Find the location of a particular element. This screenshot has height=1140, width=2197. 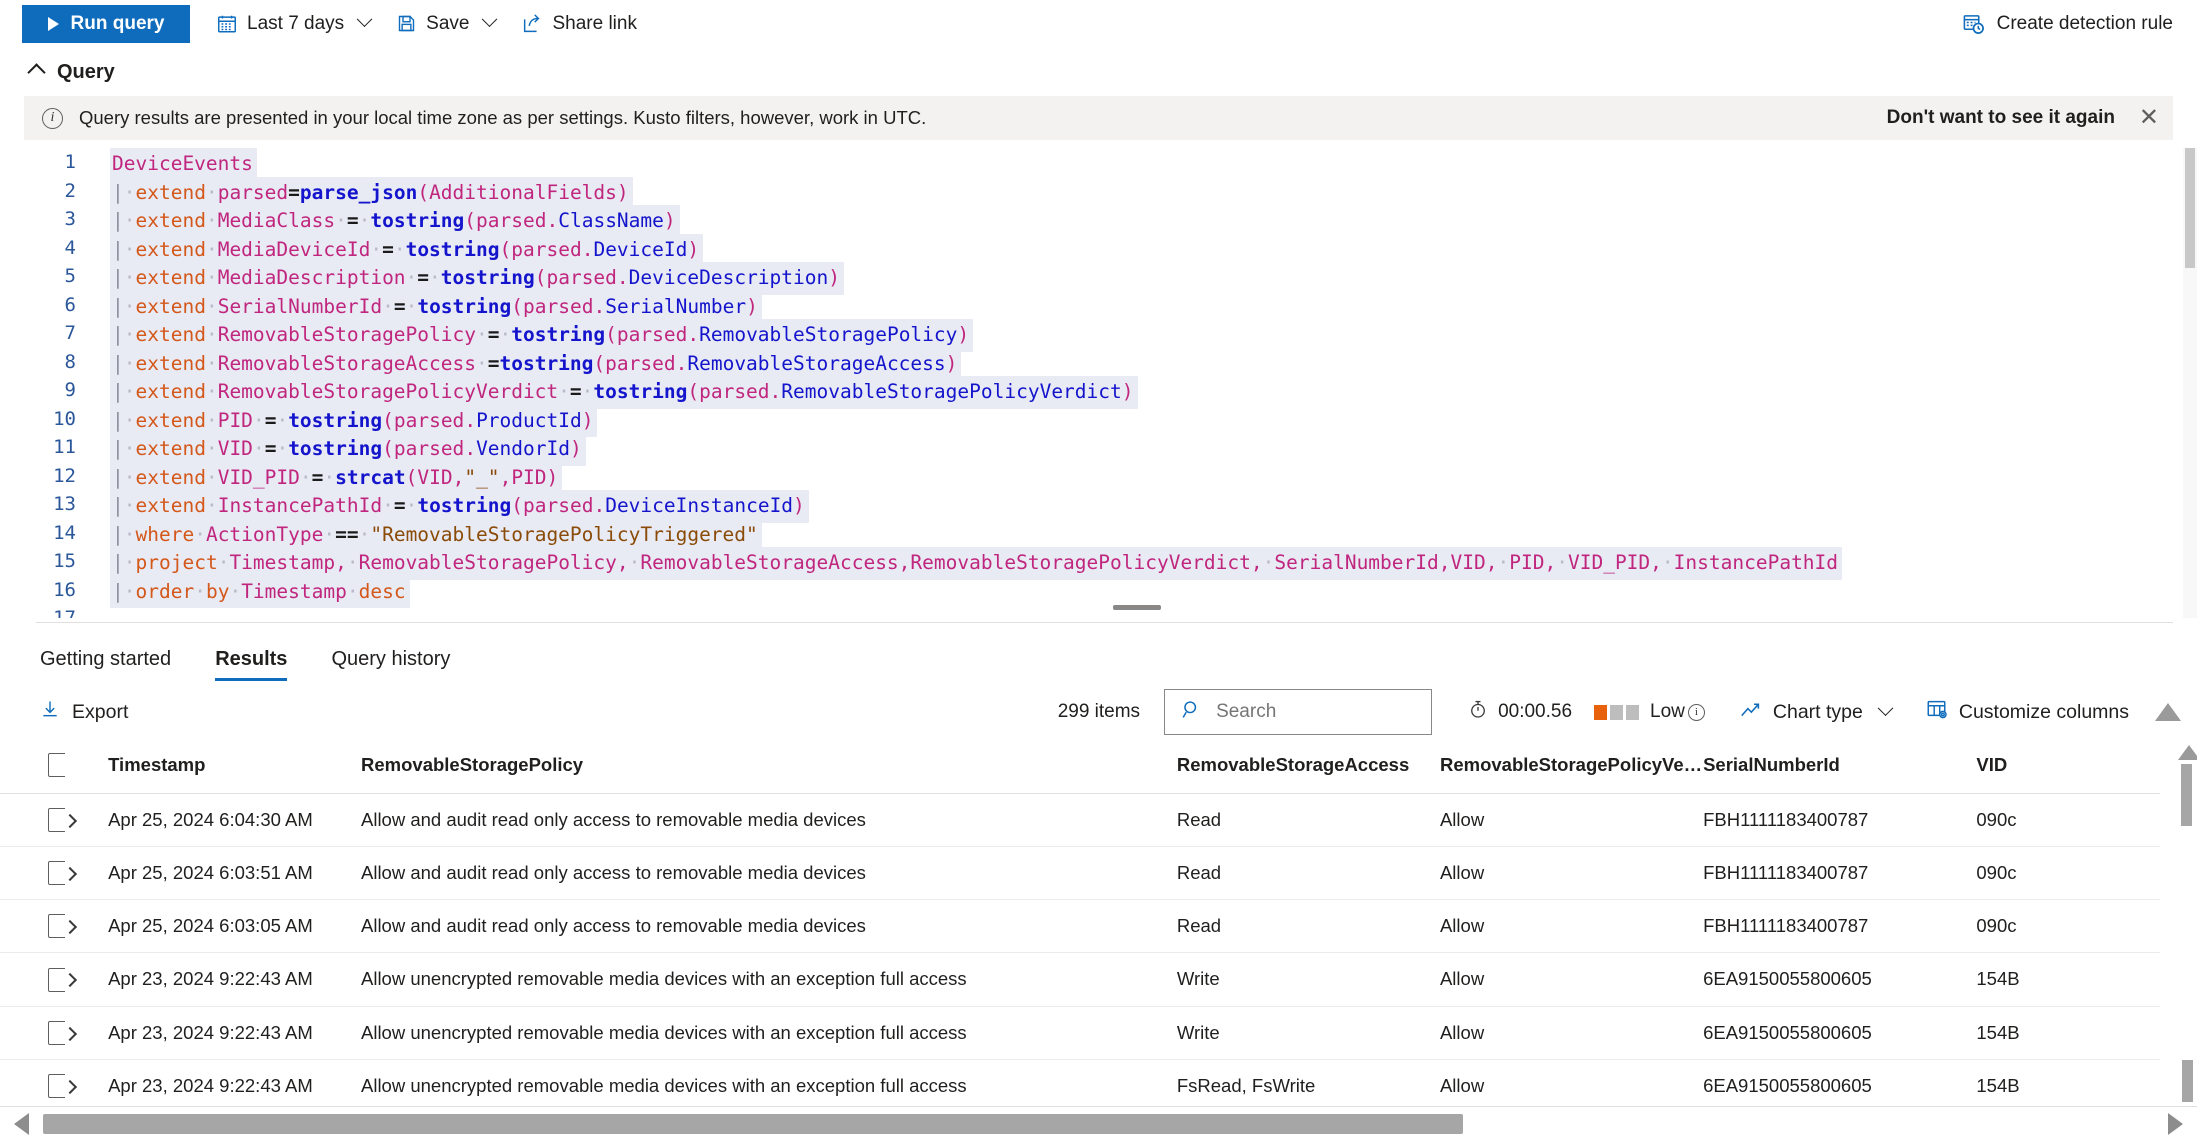

share-link-button: Share link is located at coordinates (579, 24).